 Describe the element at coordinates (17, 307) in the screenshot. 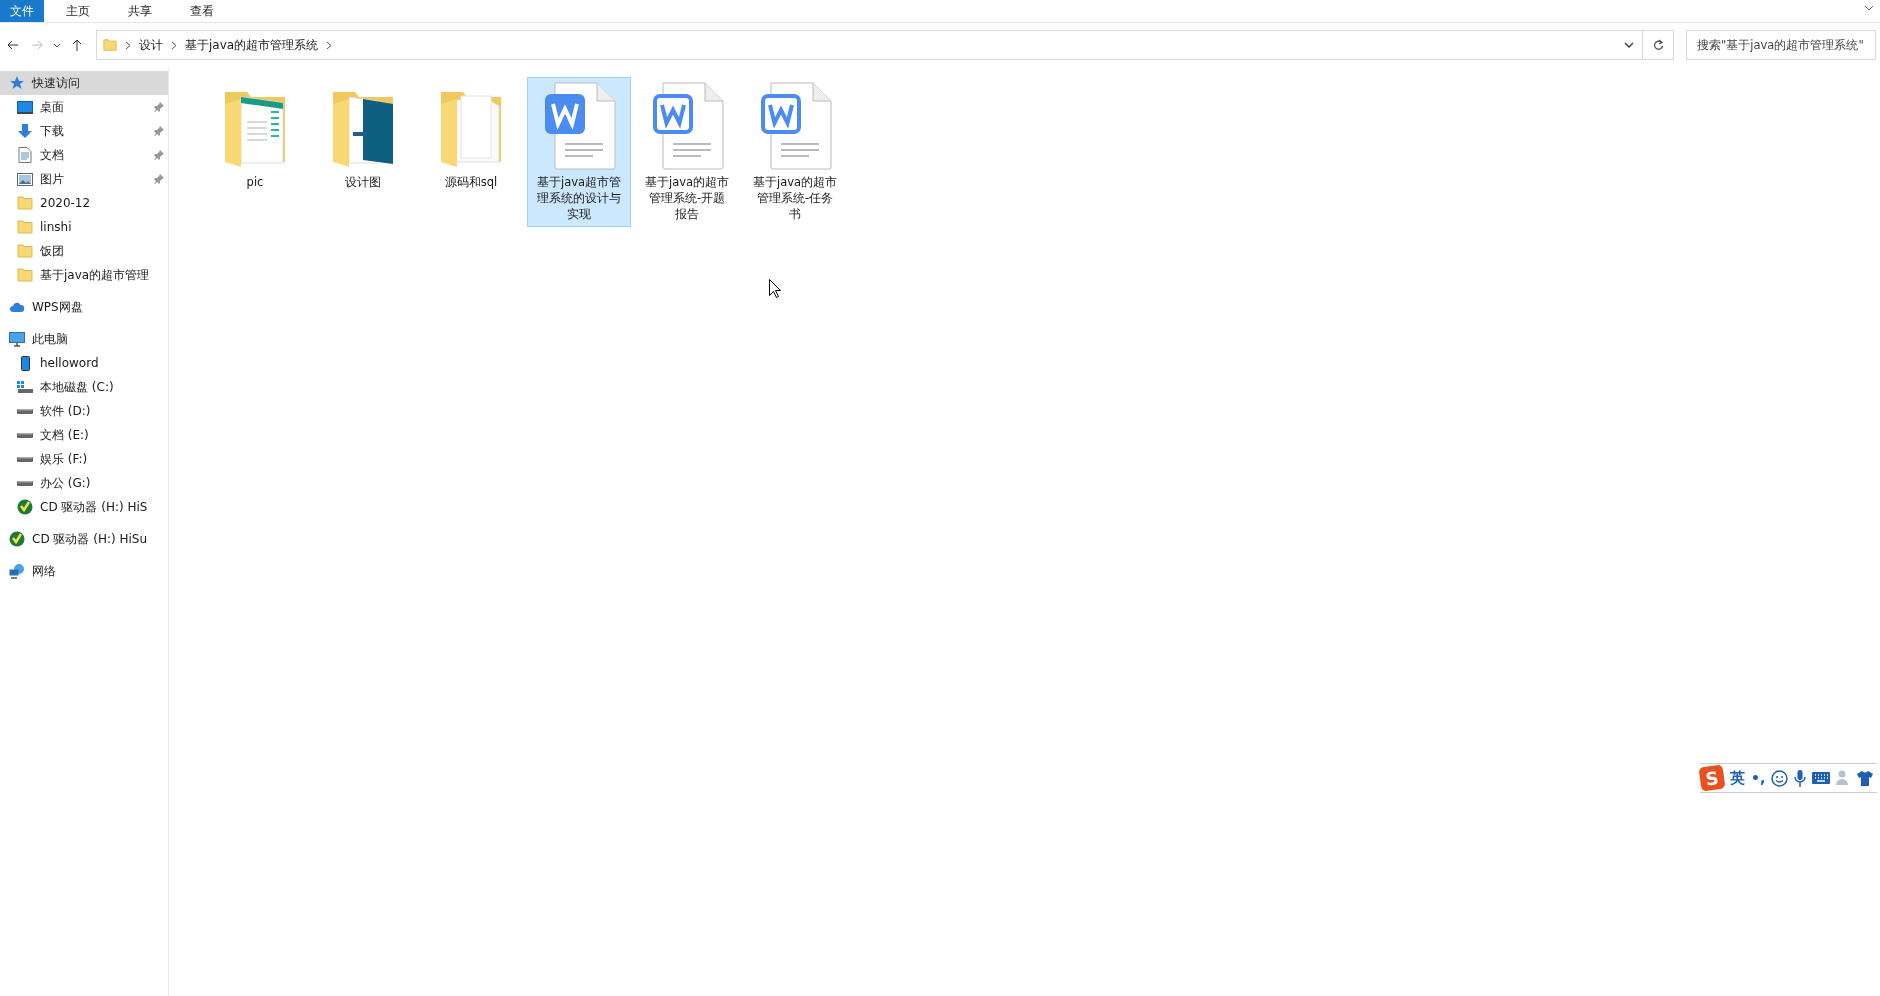

I see `cloud-icon` at that location.